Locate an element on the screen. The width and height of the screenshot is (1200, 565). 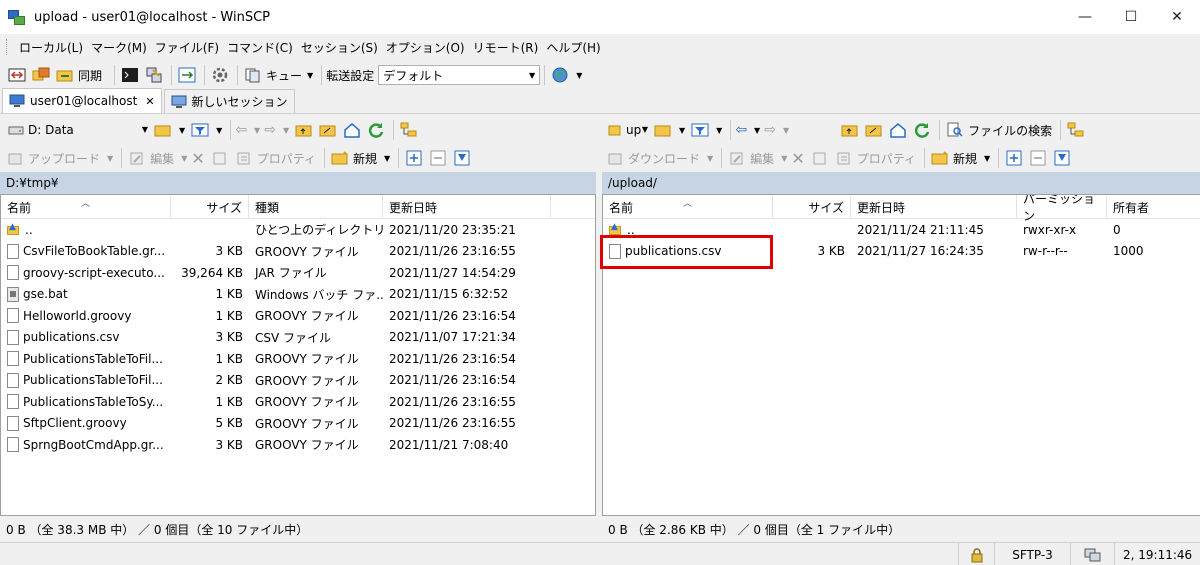
download-button: ダウンロード is located at coordinates (664, 158).